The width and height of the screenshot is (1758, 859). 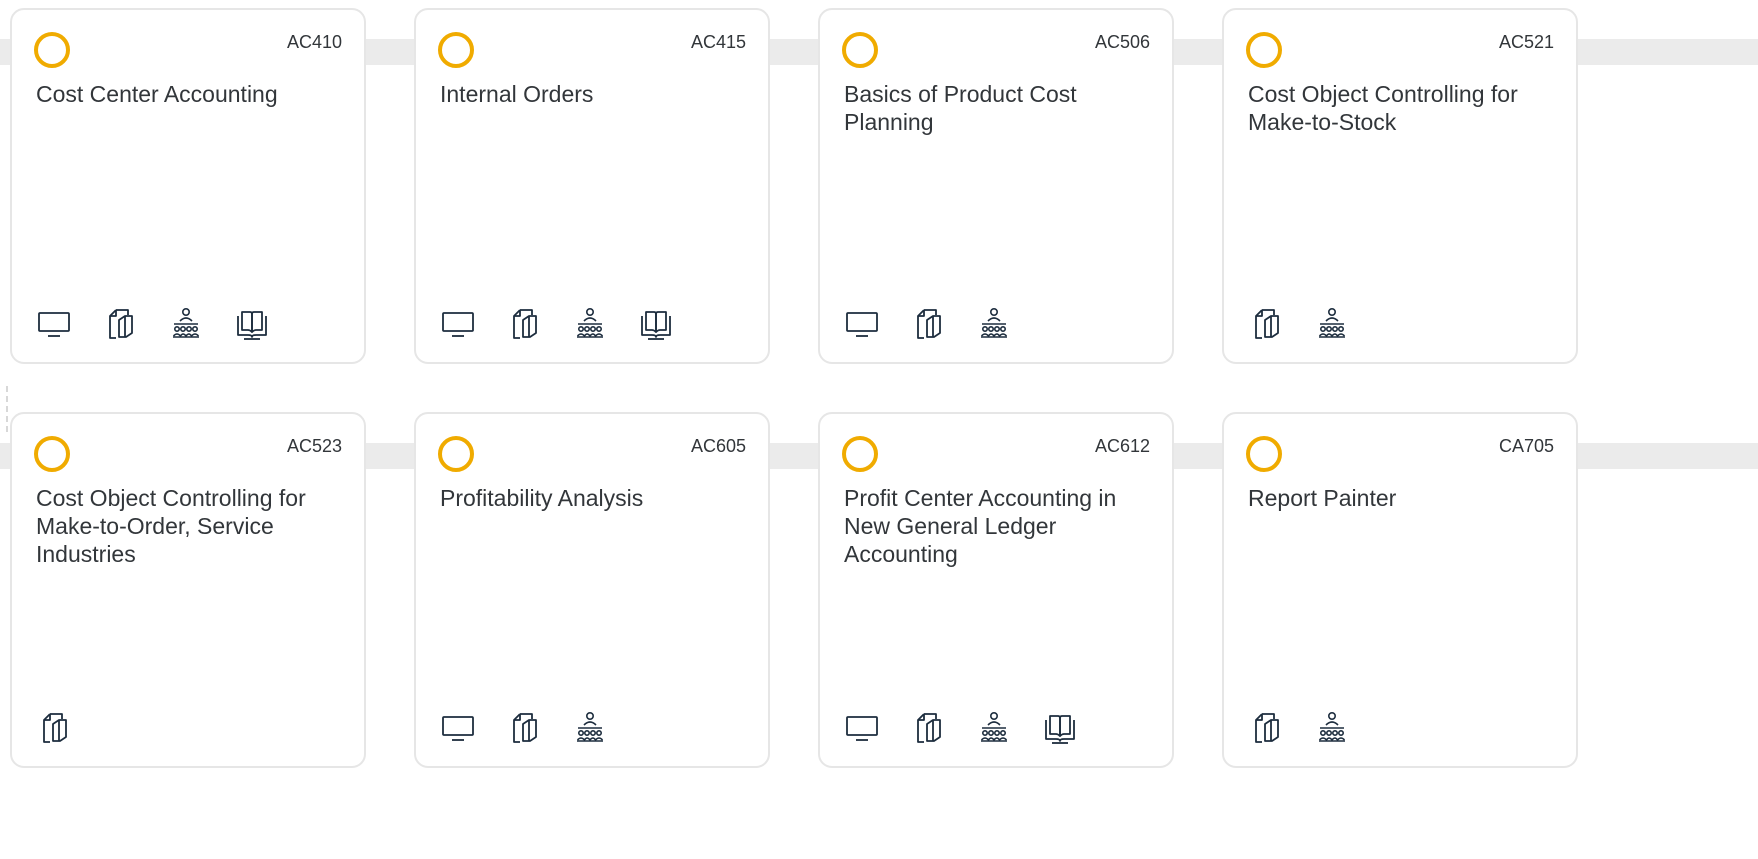 I want to click on course-card-ac415: AC415 Internal Orders, so click(x=592, y=186).